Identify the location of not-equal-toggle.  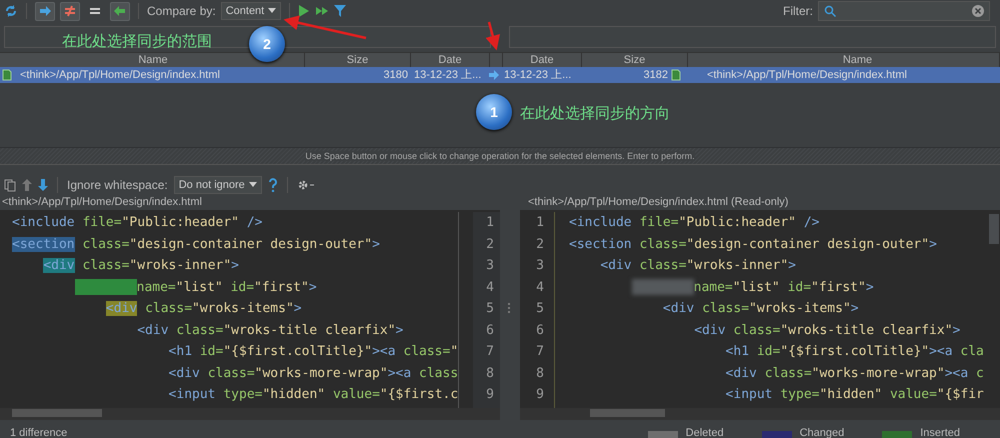
(70, 11).